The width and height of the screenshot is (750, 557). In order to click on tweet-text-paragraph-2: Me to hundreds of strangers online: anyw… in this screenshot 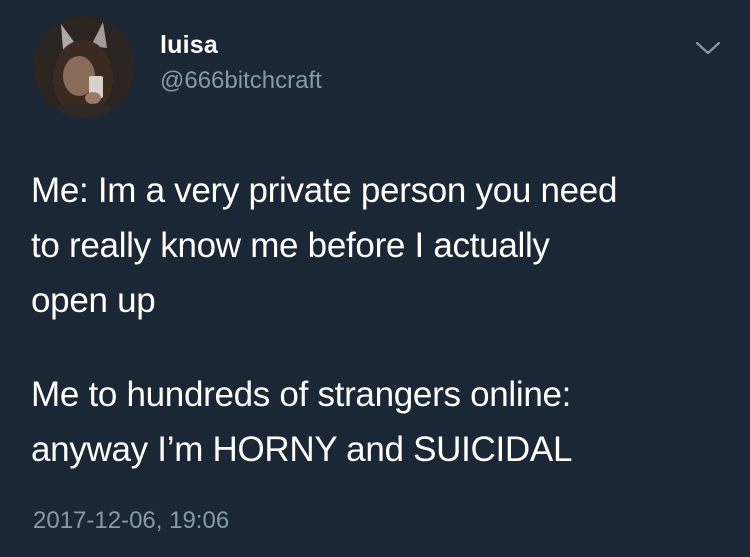, I will do `click(302, 422)`.